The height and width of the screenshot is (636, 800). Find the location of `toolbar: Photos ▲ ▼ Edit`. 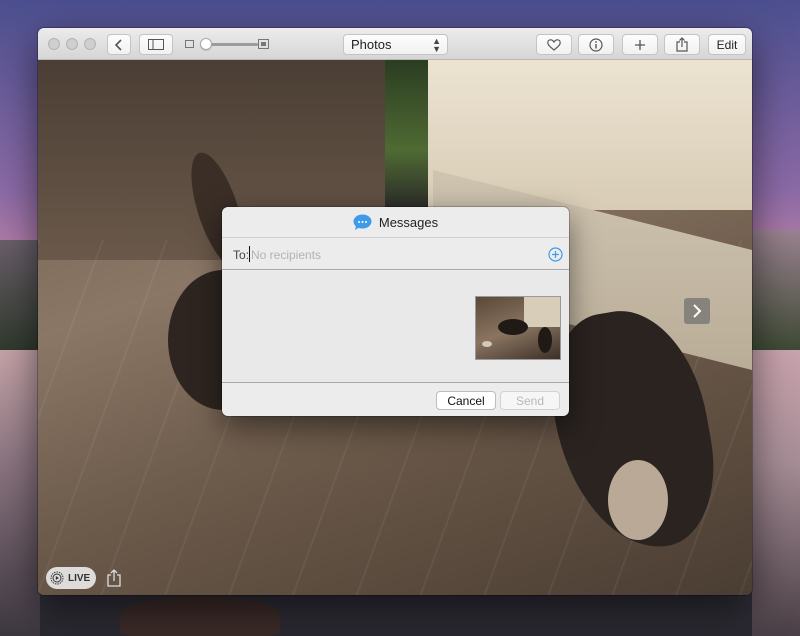

toolbar: Photos ▲ ▼ Edit is located at coordinates (395, 44).